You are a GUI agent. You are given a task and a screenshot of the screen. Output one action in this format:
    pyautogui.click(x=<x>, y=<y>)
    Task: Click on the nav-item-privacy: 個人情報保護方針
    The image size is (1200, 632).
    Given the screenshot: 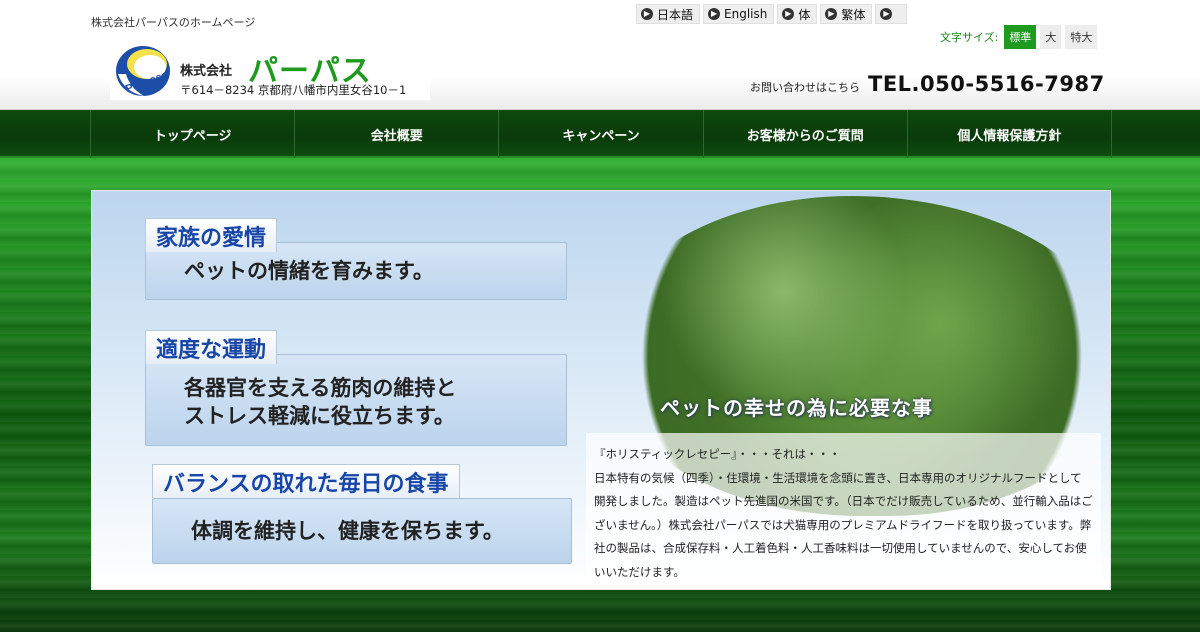 What is the action you would take?
    pyautogui.click(x=1009, y=134)
    